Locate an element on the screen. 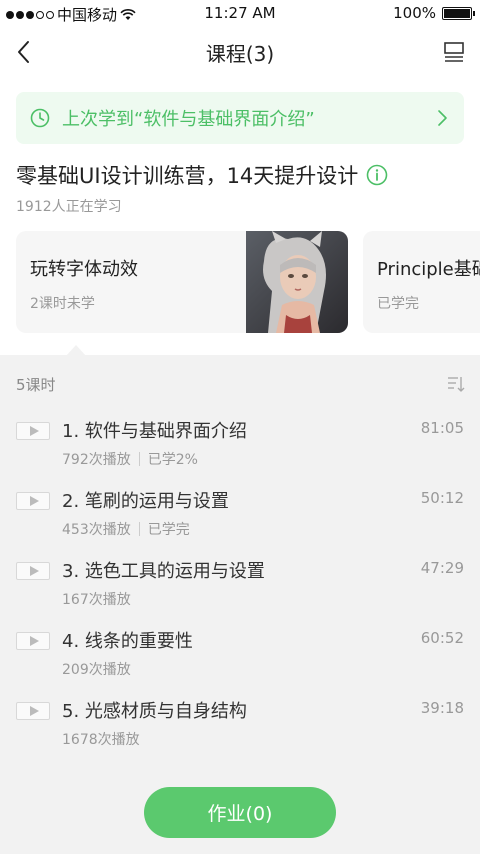  lesson-progress: 已学2% is located at coordinates (172, 460).